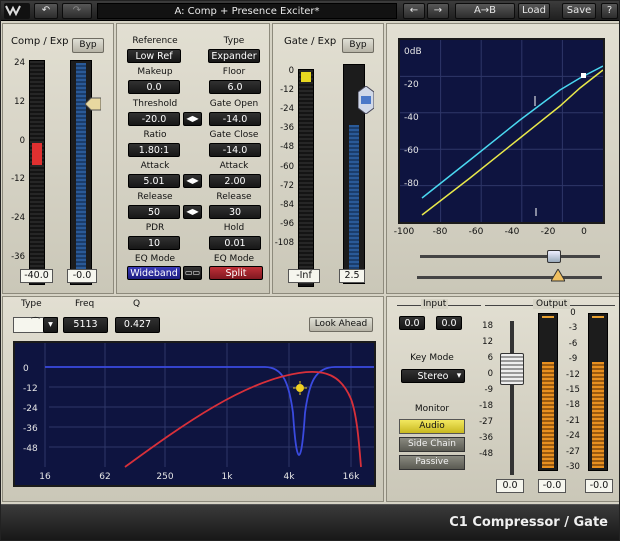  What do you see at coordinates (30, 389) in the screenshot?
I see `eq-y-tick: -12` at bounding box center [30, 389].